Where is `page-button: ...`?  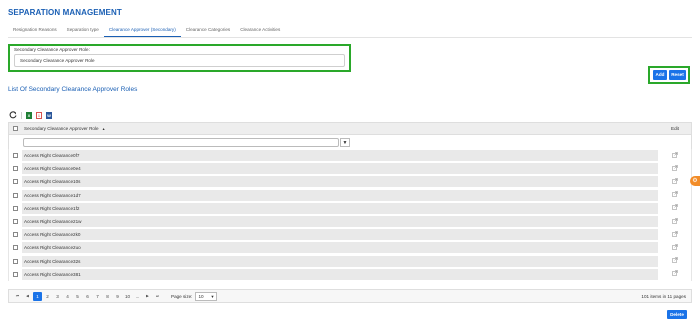
page-button: ... is located at coordinates (137, 296).